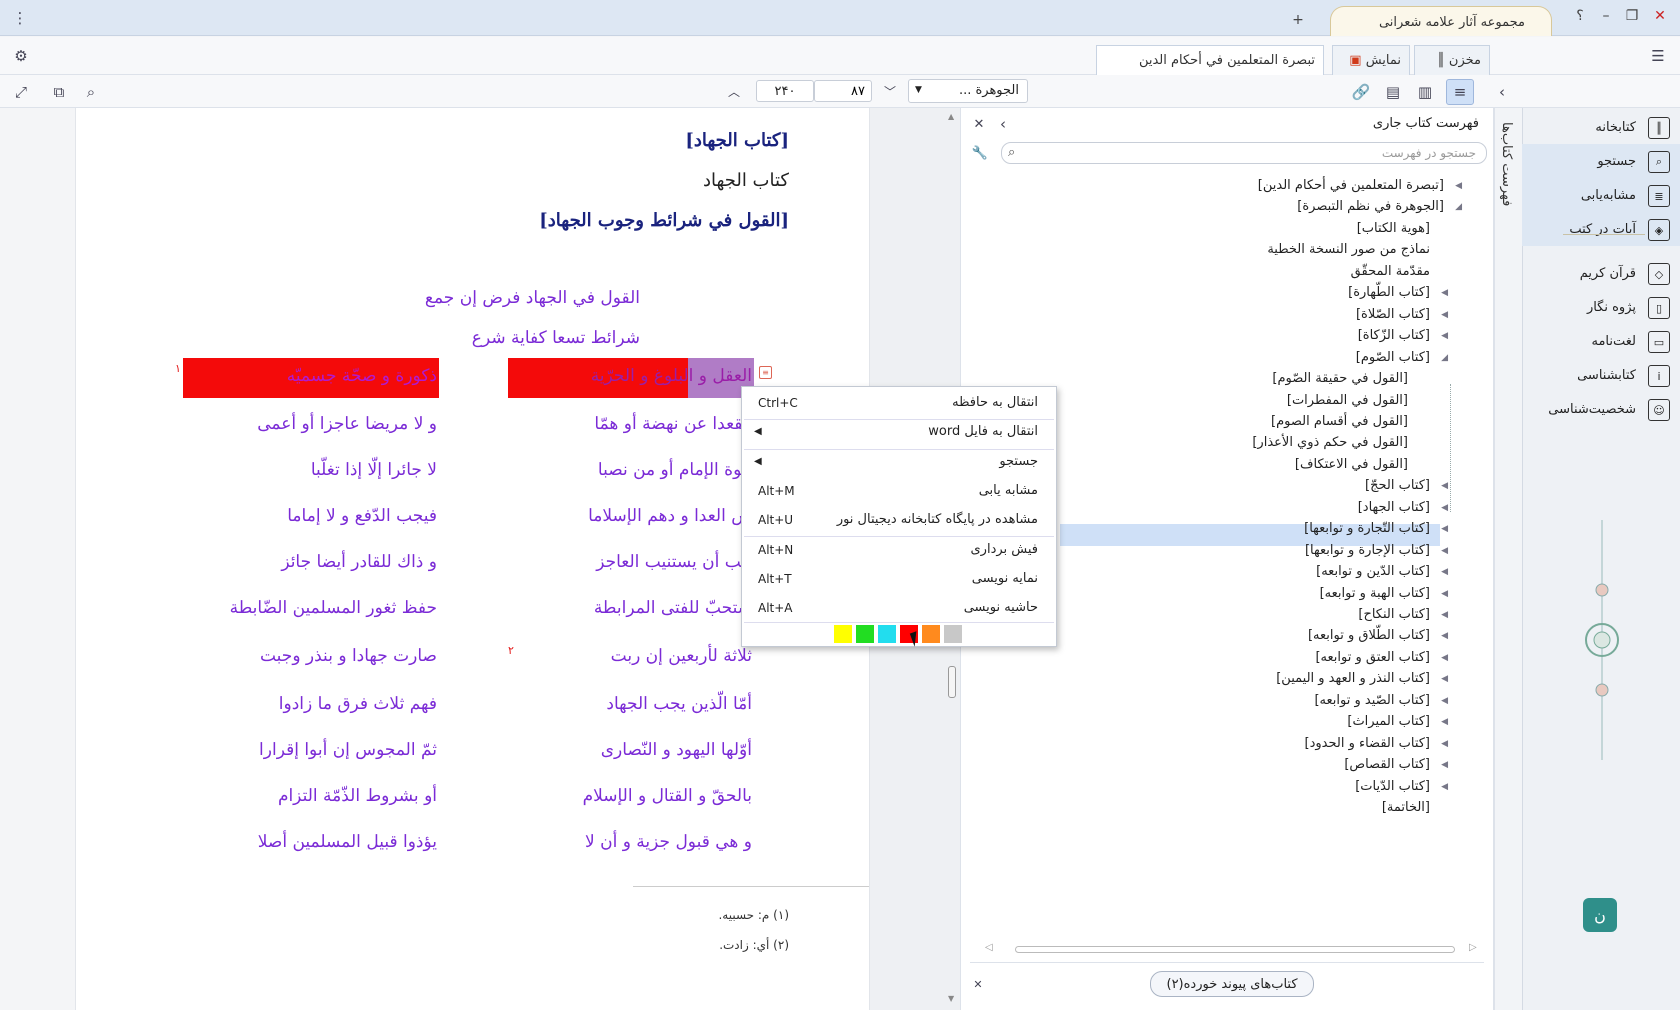 The width and height of the screenshot is (1680, 1010). What do you see at coordinates (1580, 16) in the screenshot?
I see `help-button: ؟` at bounding box center [1580, 16].